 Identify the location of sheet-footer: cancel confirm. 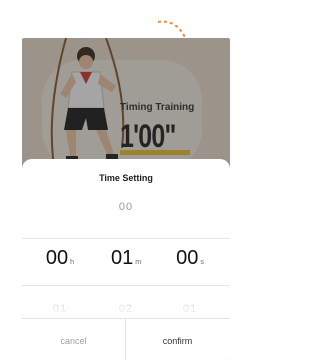
(126, 339).